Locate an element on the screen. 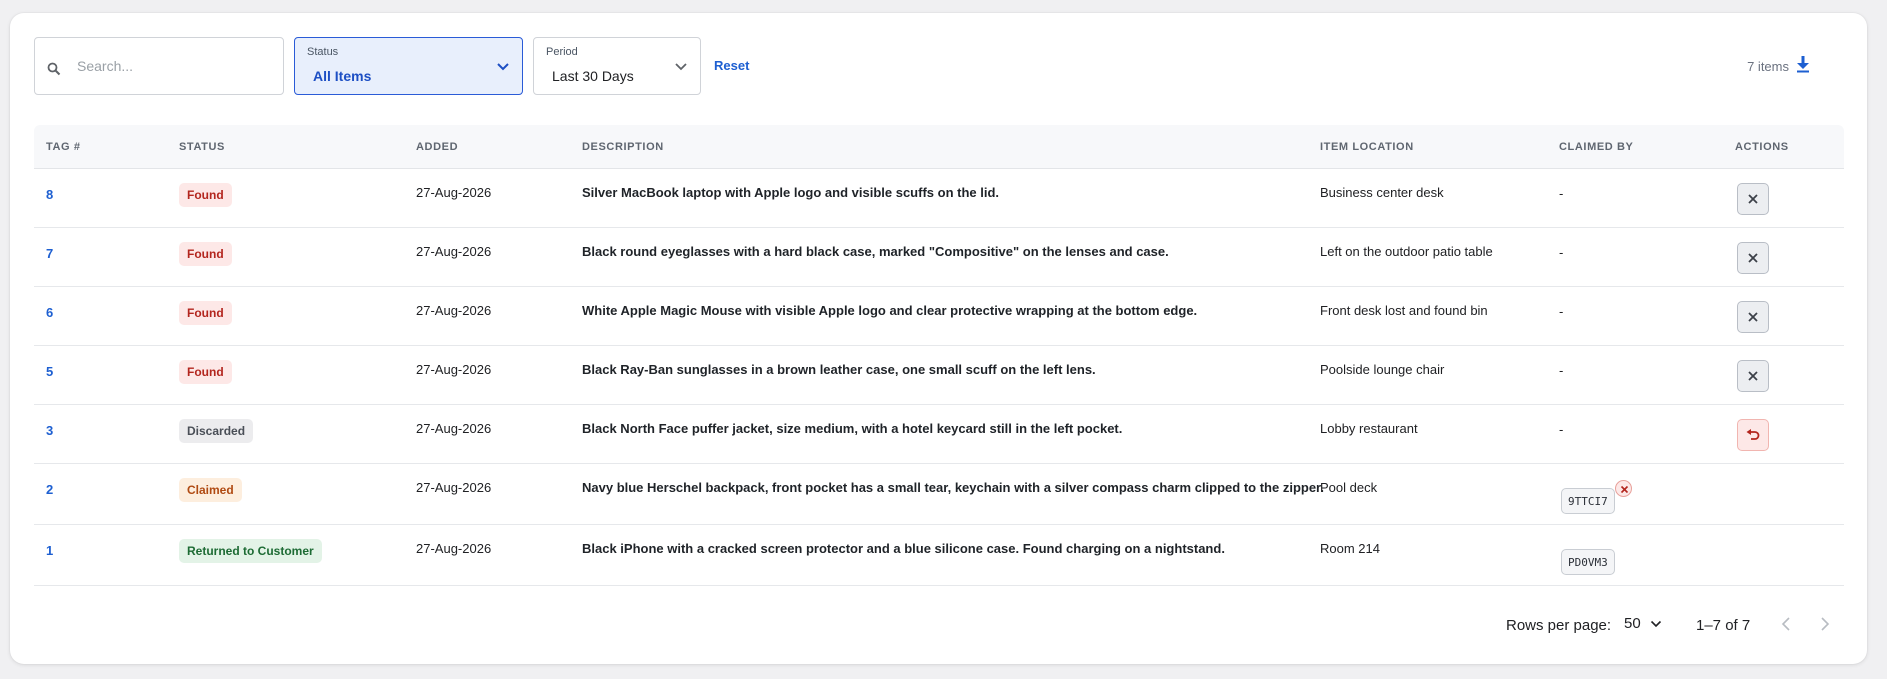 This screenshot has height=679, width=1887. column-header-description: DESCRIPTION is located at coordinates (623, 147).